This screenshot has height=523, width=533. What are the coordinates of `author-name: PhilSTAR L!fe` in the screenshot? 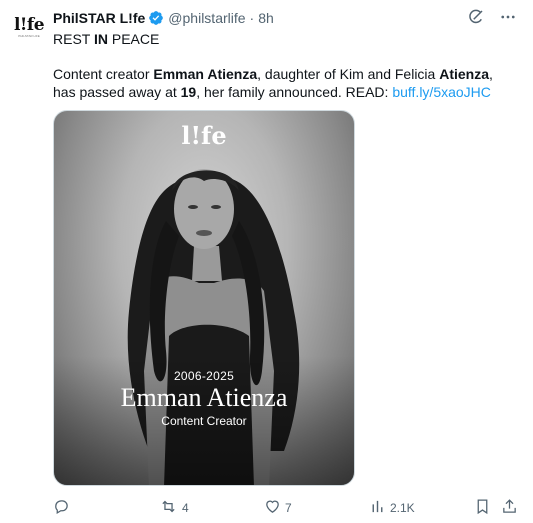 It's located at (99, 18).